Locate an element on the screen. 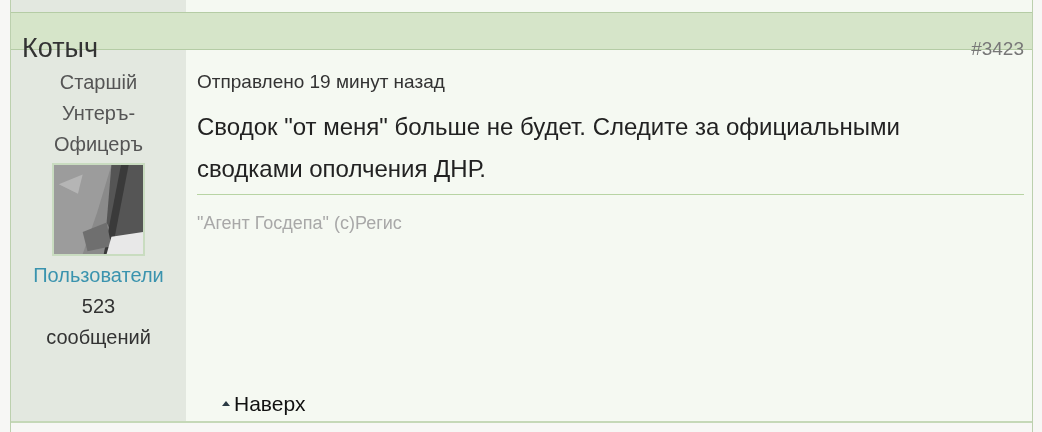 The image size is (1042, 432). user-rank: Старшій Унтеръ-Офицеръ is located at coordinates (98, 113).